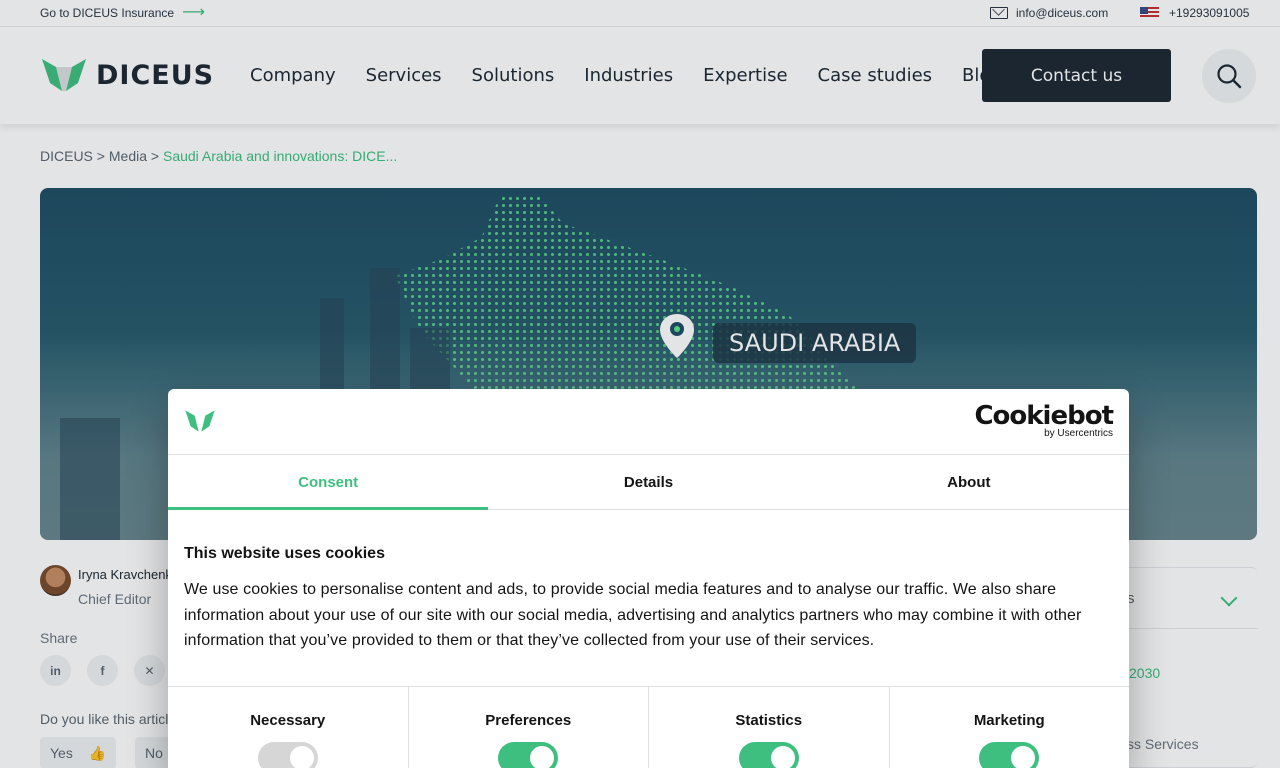  I want to click on category-necessary: Necessary, so click(288, 727).